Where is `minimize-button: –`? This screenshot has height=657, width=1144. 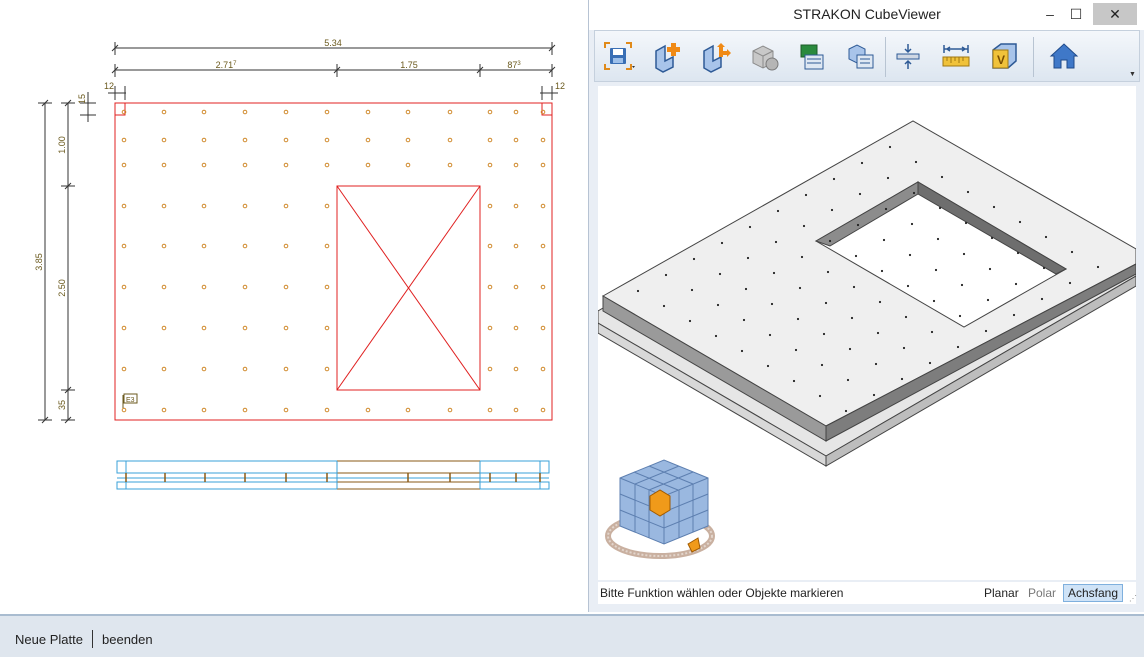
minimize-button: – is located at coordinates (1050, 14).